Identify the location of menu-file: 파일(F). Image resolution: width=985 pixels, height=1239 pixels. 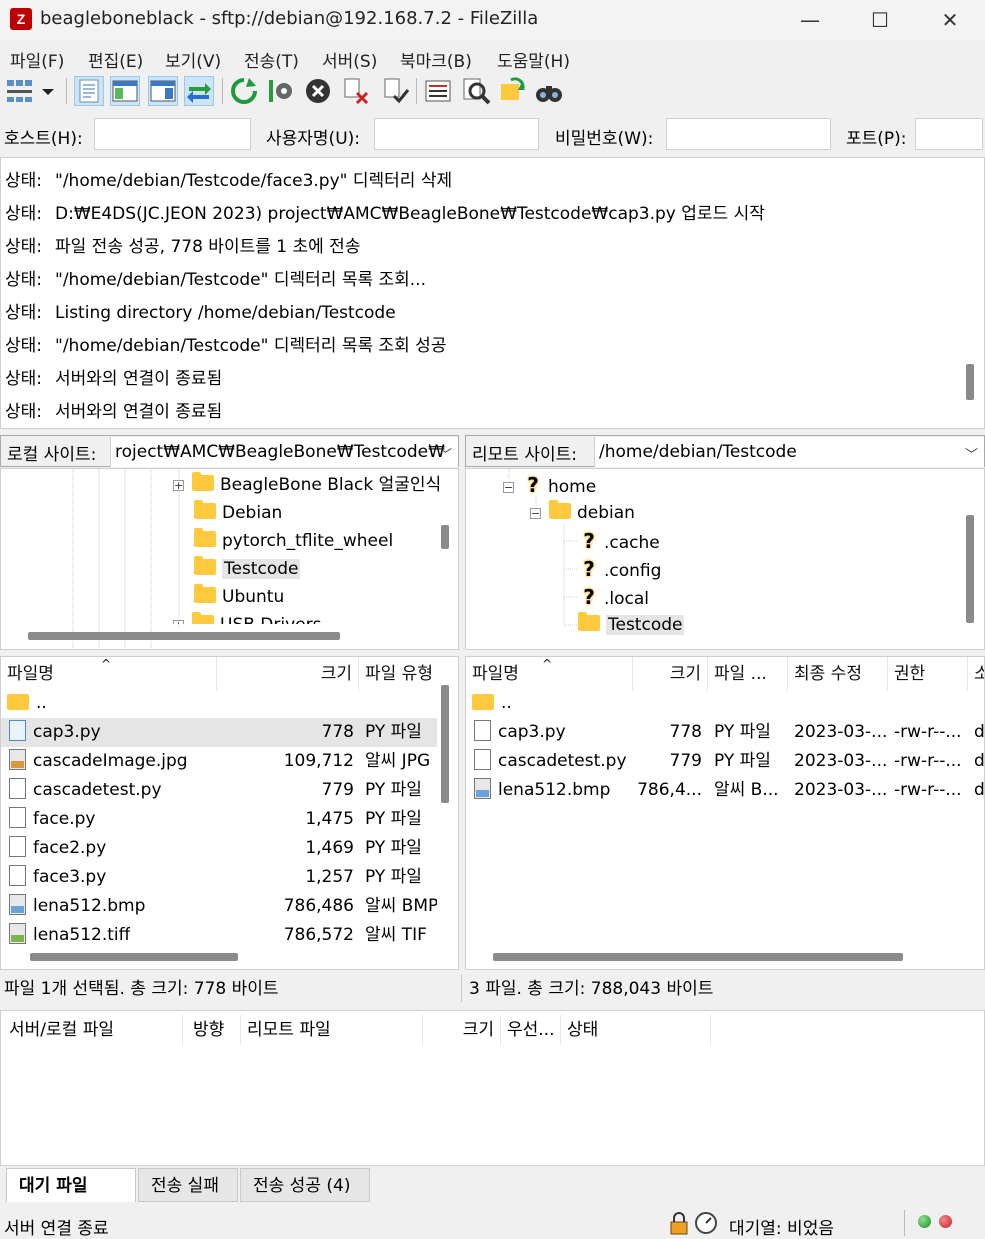
(37, 59).